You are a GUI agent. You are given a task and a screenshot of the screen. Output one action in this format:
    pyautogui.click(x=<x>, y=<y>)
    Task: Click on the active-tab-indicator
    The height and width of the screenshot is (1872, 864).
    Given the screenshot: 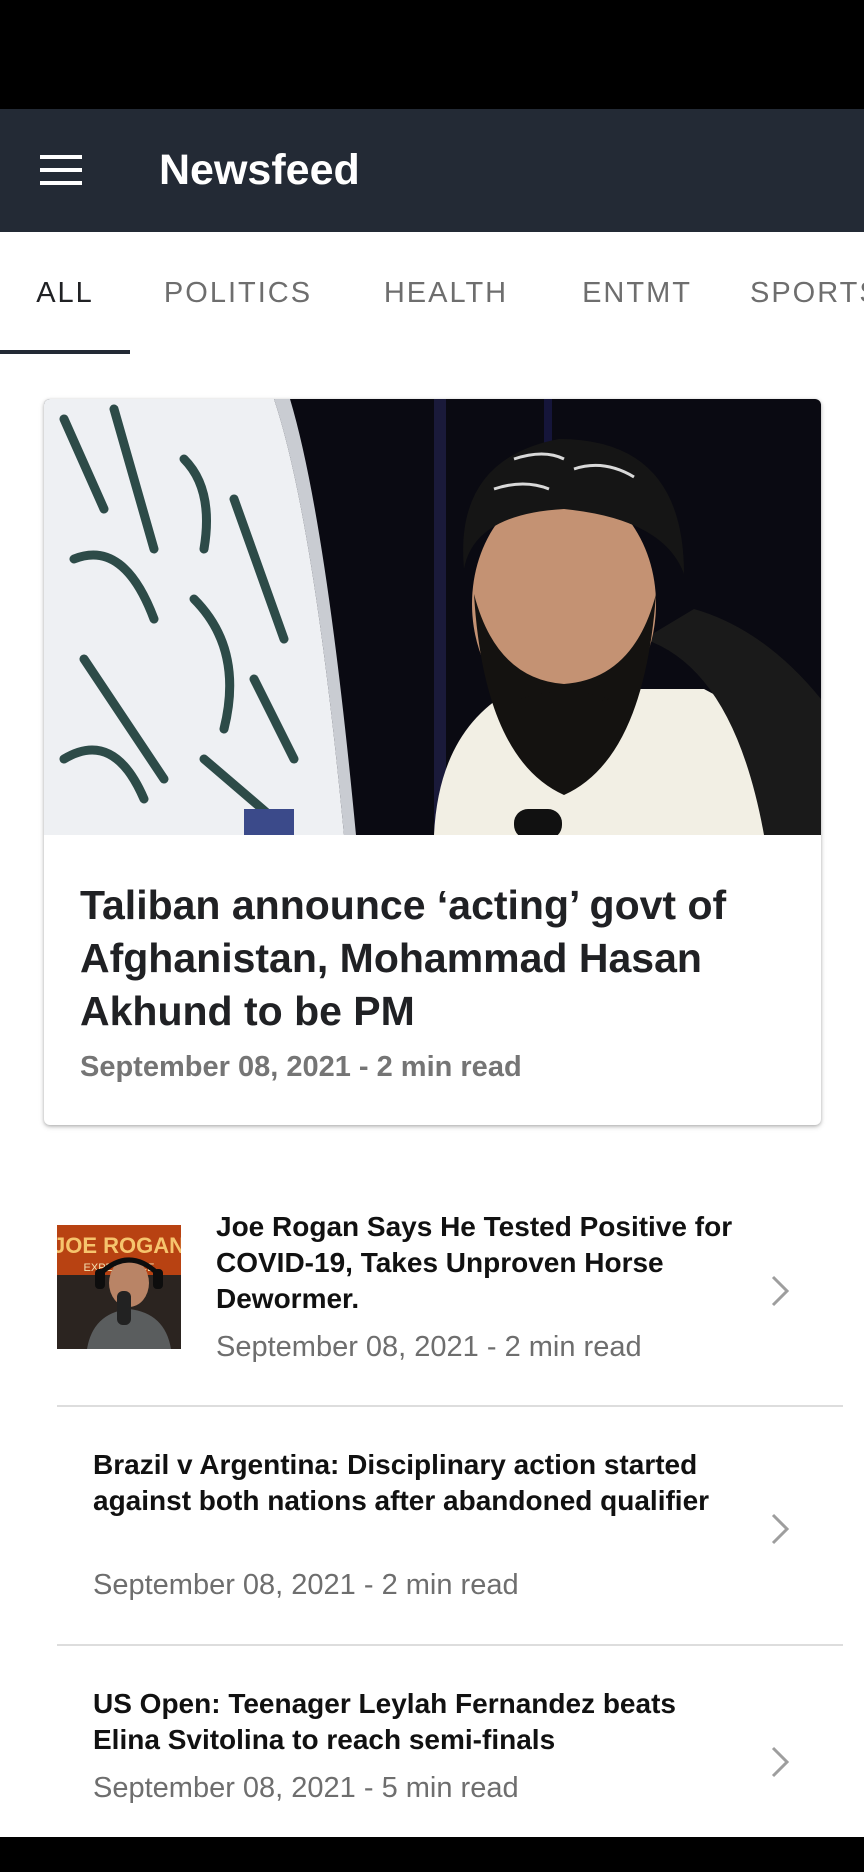 What is the action you would take?
    pyautogui.click(x=65, y=352)
    